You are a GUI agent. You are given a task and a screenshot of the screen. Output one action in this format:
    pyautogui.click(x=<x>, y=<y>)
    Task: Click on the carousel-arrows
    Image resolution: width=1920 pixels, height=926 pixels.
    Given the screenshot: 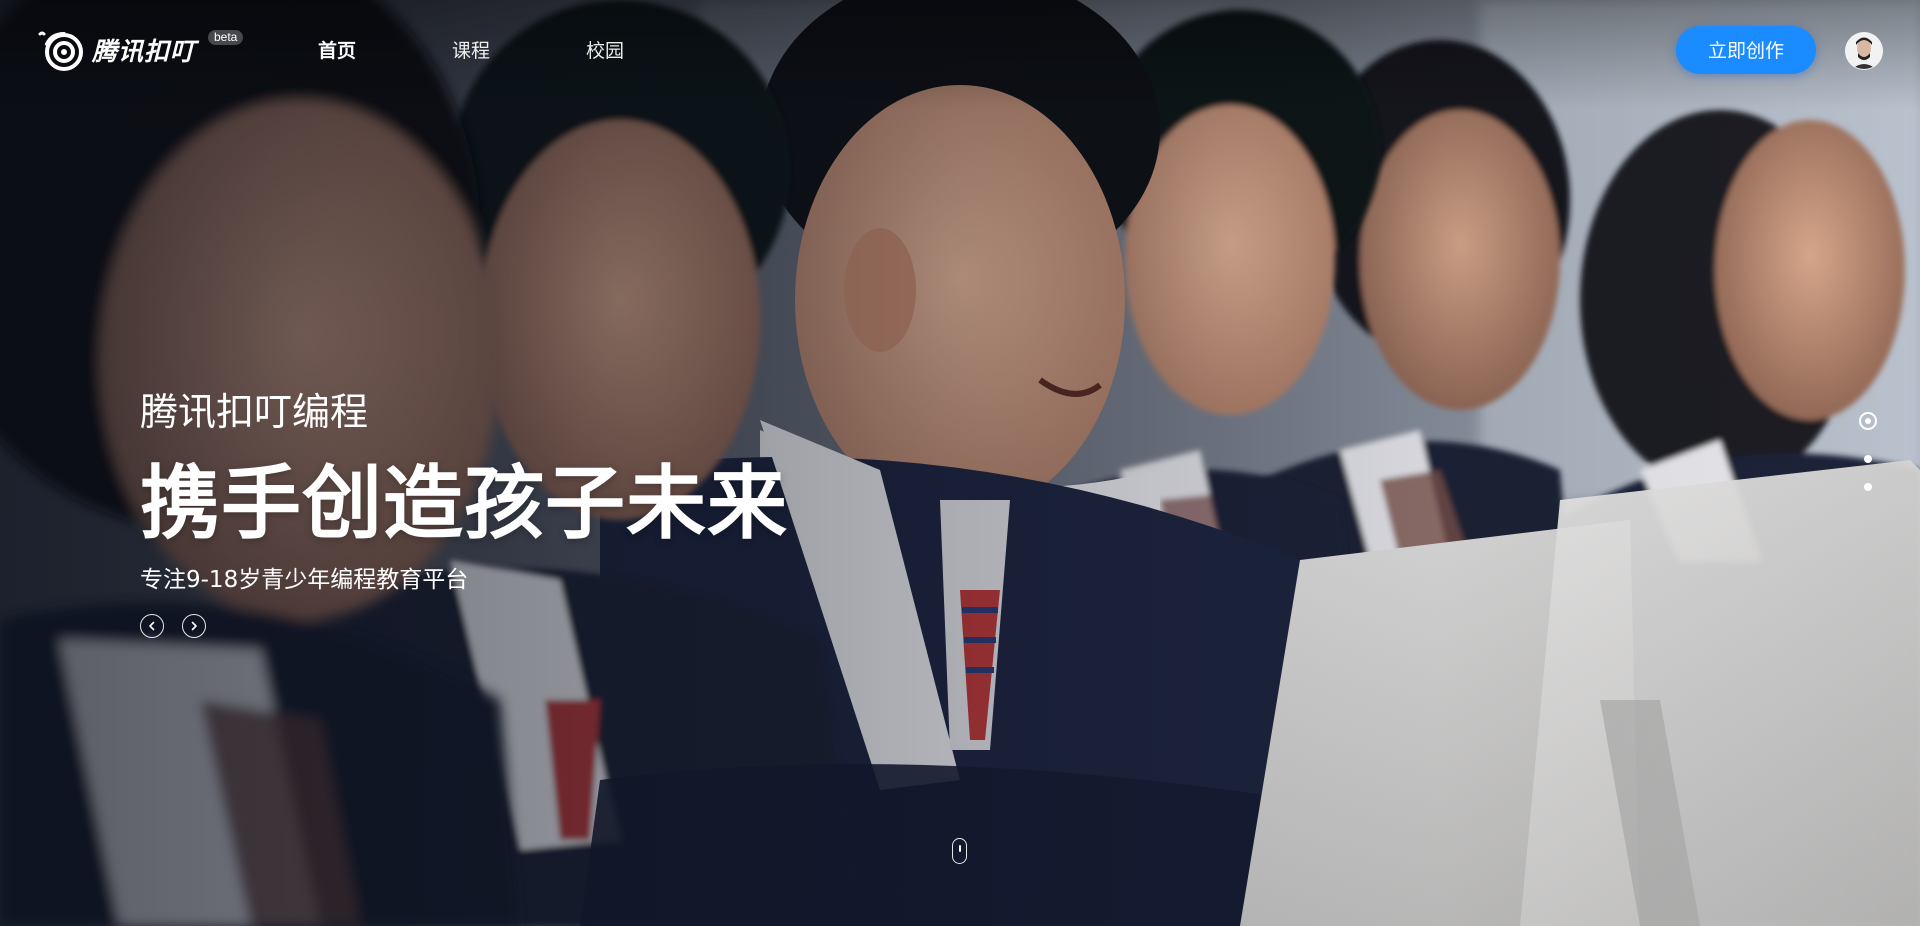 What is the action you would take?
    pyautogui.click(x=520, y=626)
    